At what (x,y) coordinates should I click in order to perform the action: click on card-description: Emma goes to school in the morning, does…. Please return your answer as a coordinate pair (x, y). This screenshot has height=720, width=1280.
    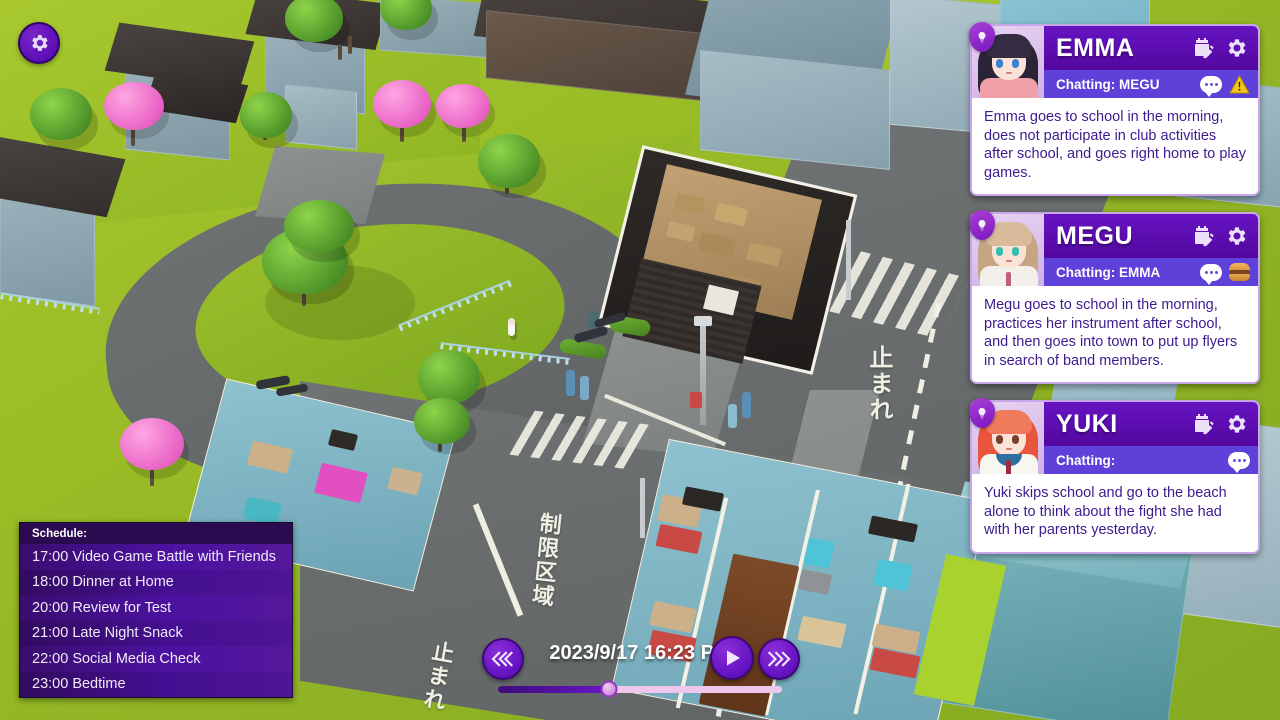
    Looking at the image, I should click on (1115, 146).